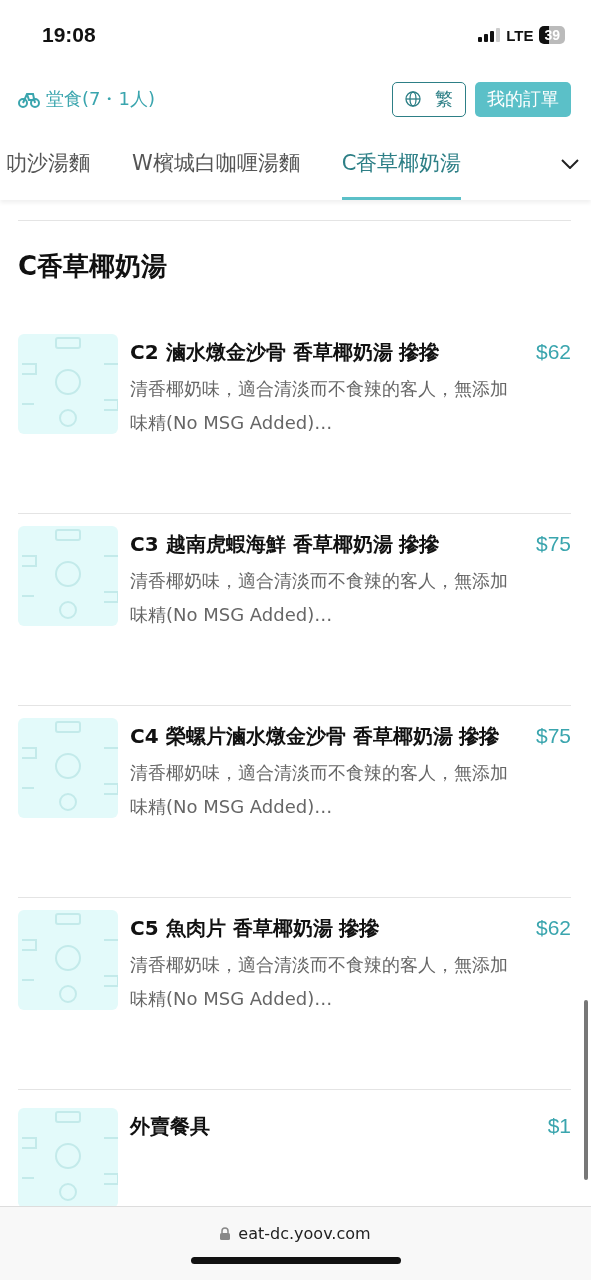 The width and height of the screenshot is (591, 1280). Describe the element at coordinates (48, 164) in the screenshot. I see `category-tab: 叻沙湯麵` at that location.